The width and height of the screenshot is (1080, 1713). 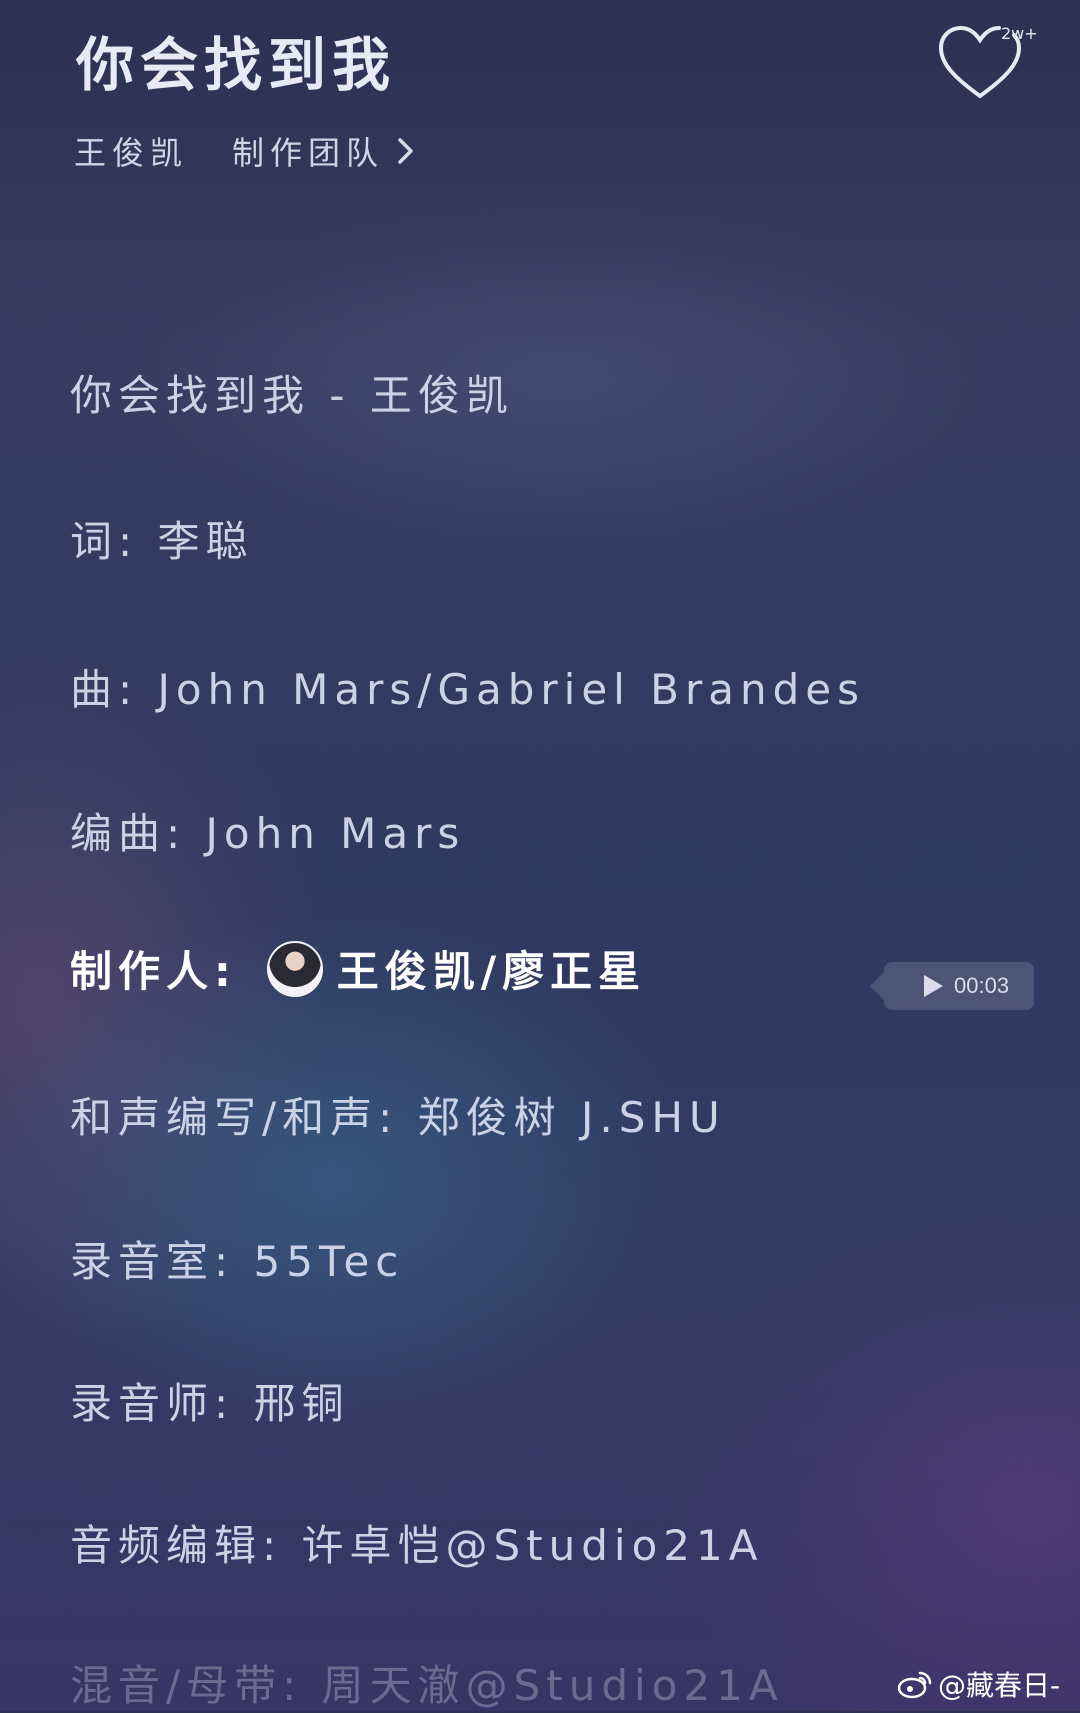 I want to click on artist-link: 王俊凯, so click(x=131, y=151).